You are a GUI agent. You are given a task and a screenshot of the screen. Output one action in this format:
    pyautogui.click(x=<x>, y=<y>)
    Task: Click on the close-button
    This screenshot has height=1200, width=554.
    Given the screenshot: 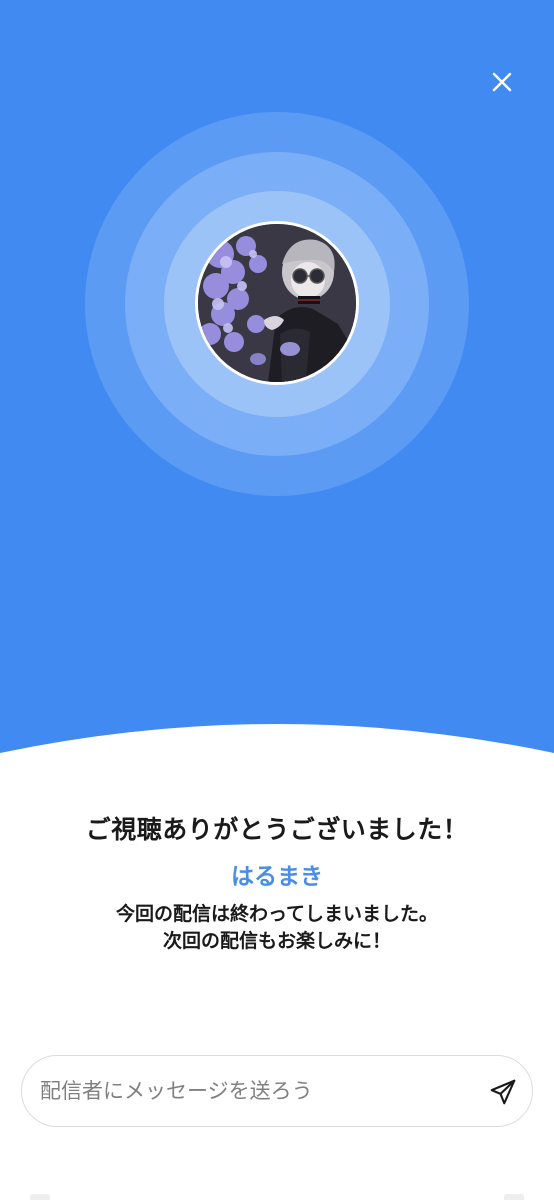 What is the action you would take?
    pyautogui.click(x=502, y=82)
    